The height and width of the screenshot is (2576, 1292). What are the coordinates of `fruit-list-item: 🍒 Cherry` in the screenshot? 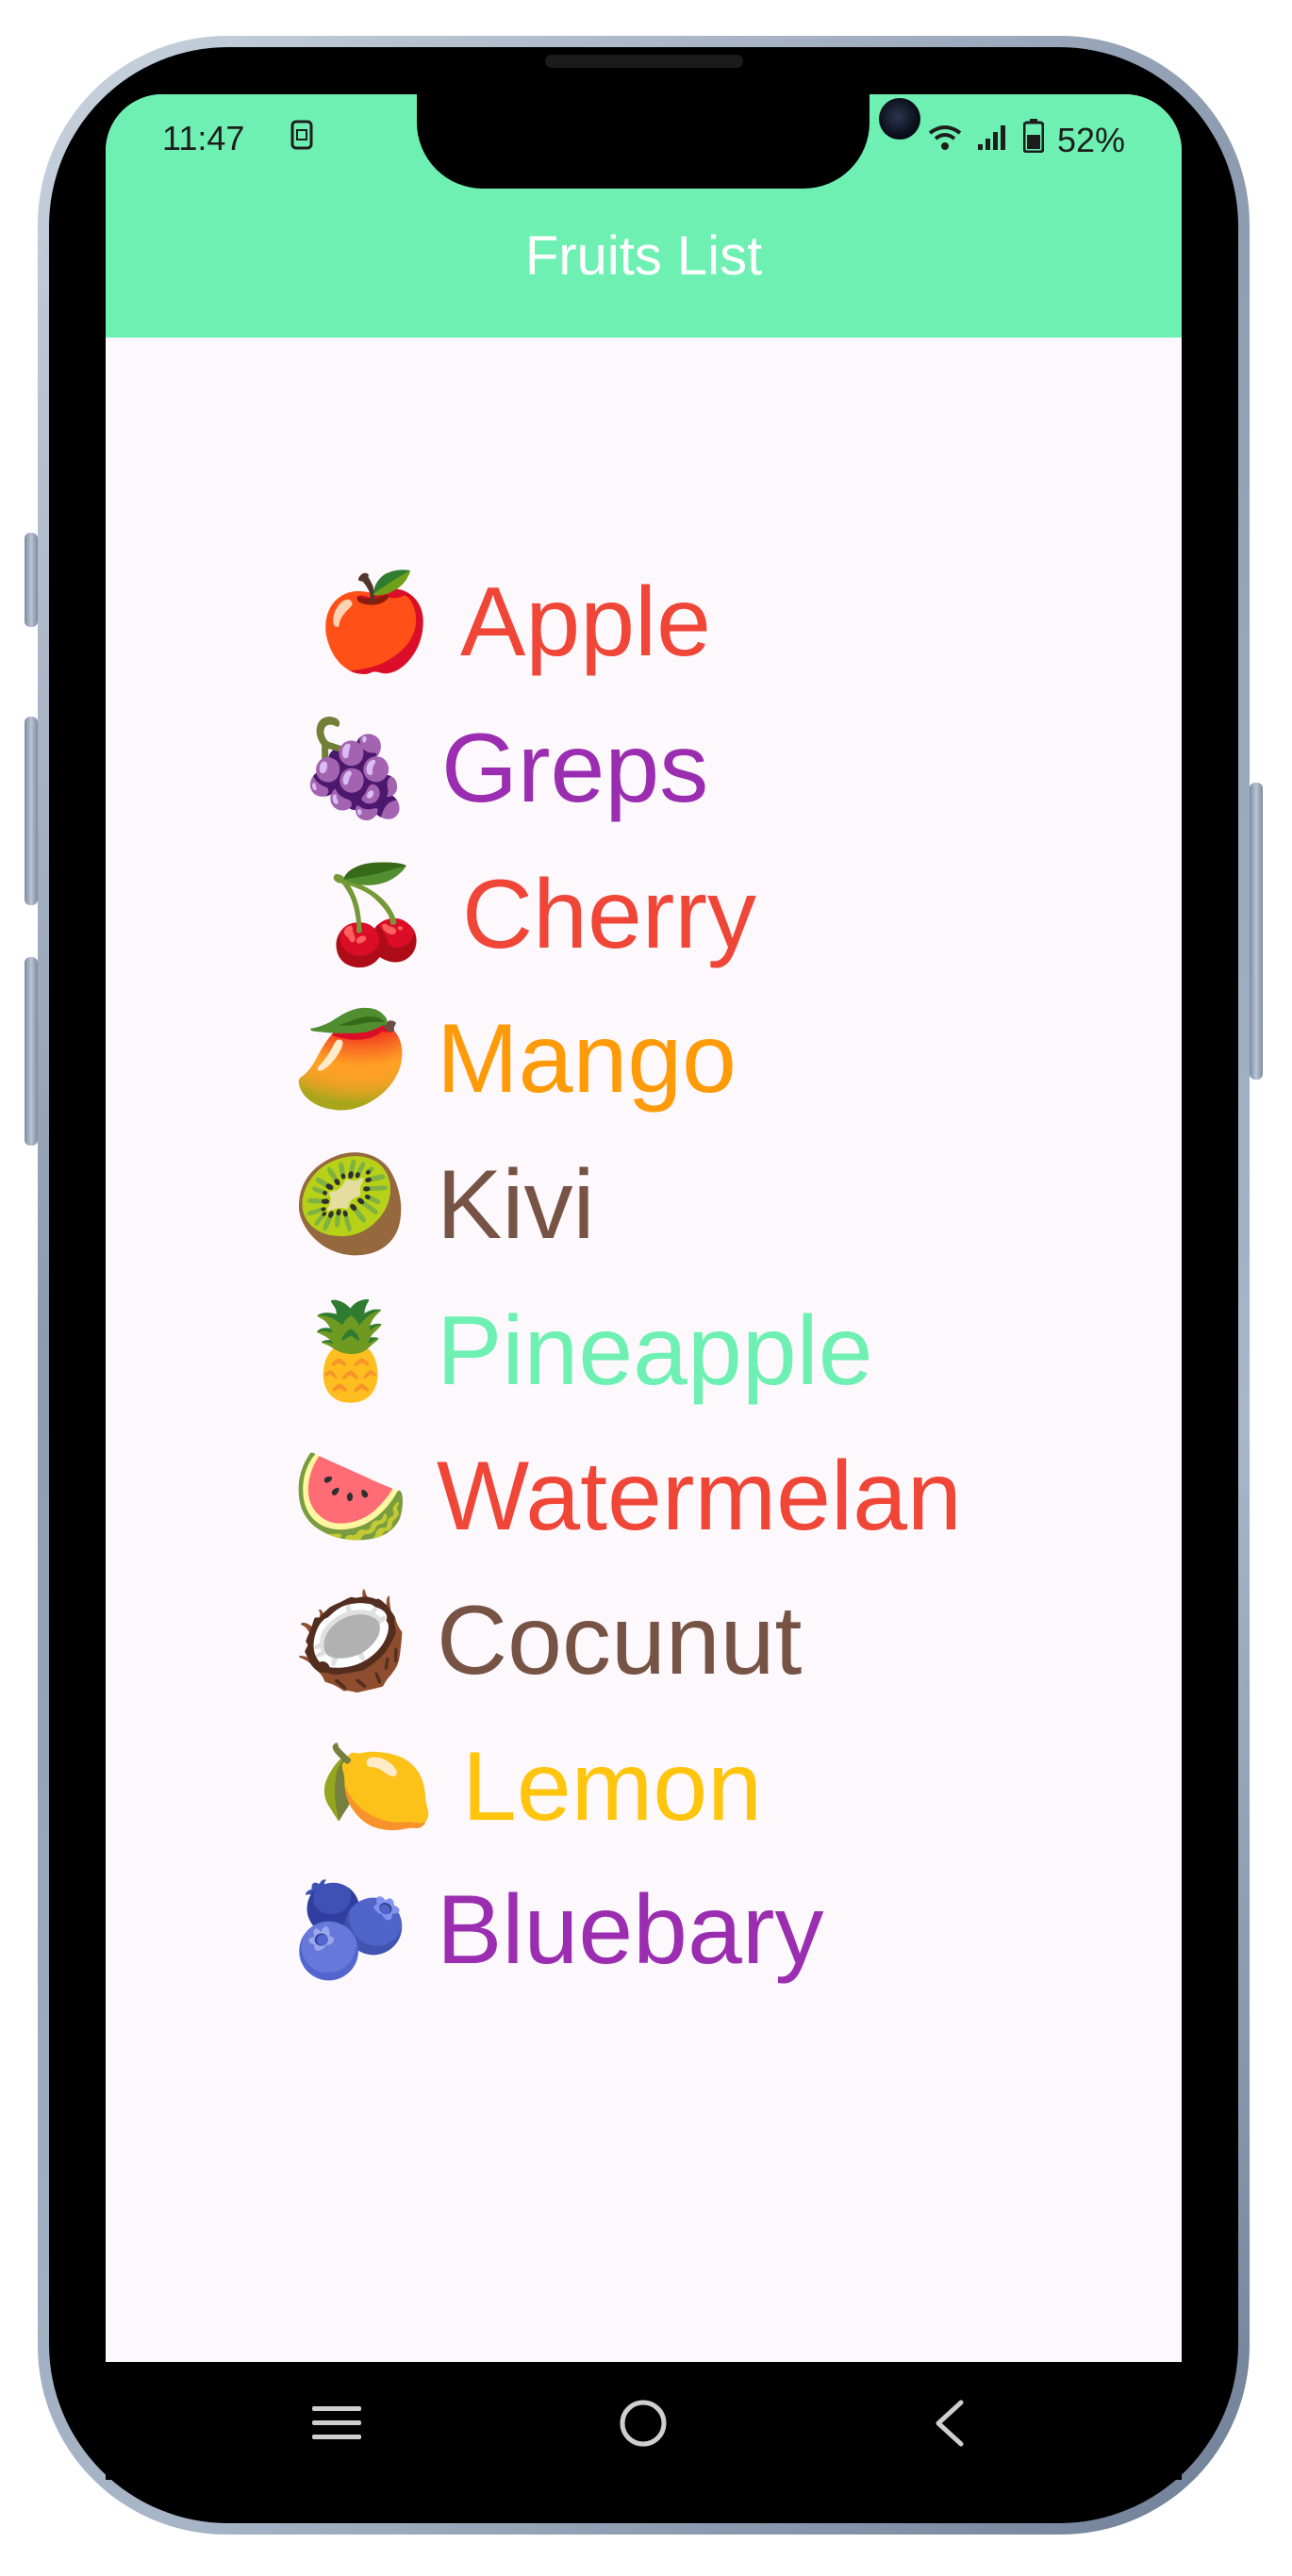 It's located at (535, 914).